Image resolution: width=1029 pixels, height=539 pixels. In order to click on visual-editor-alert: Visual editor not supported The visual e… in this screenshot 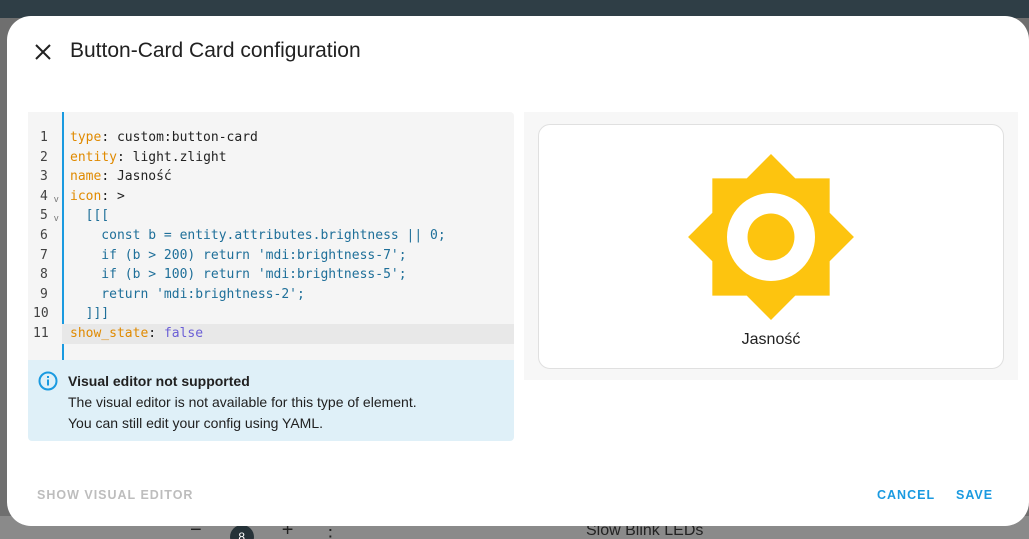, I will do `click(271, 400)`.